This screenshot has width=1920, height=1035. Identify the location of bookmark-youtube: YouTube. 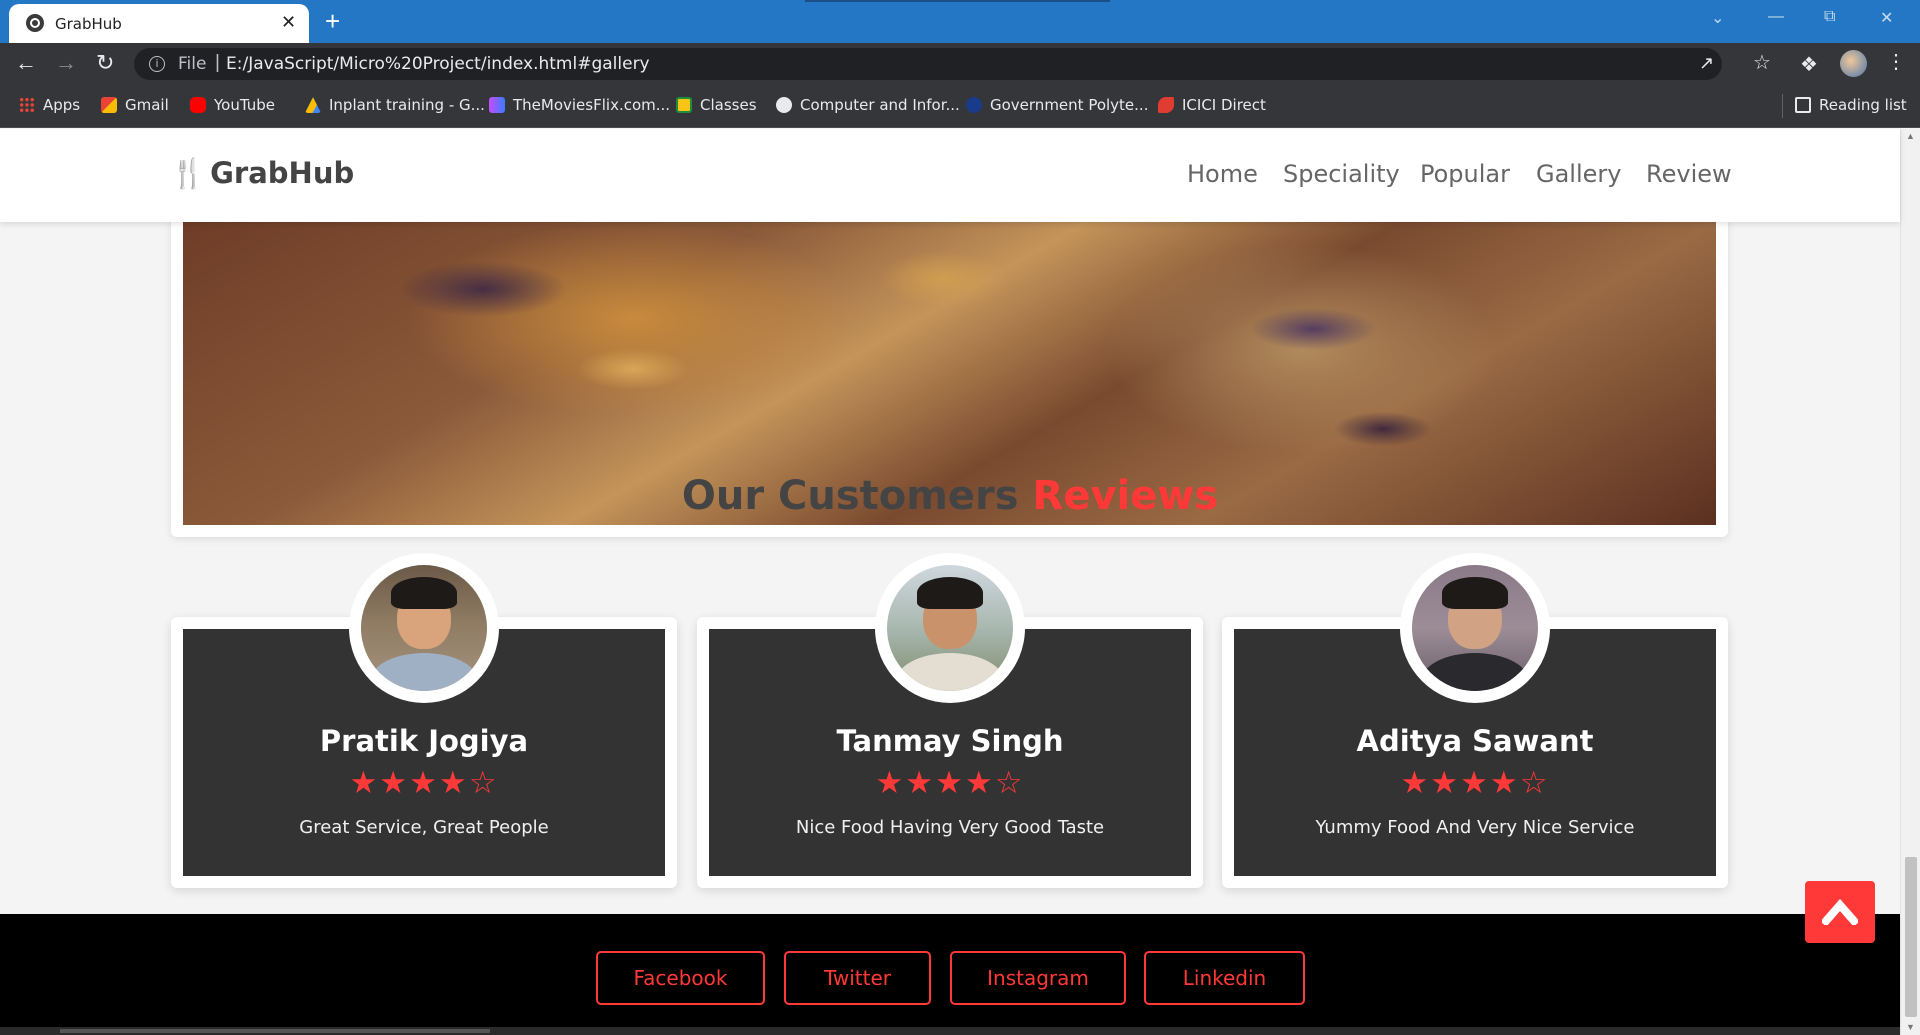
(232, 105).